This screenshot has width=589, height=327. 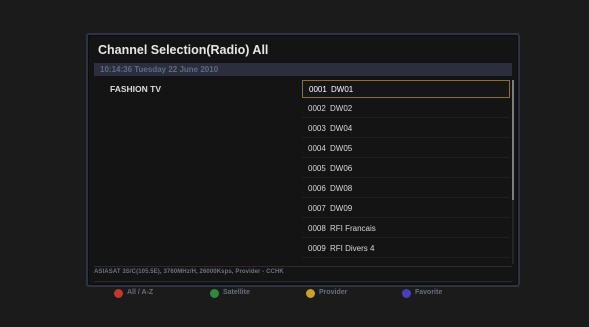 I want to click on yellow-button-icon, so click(x=310, y=293).